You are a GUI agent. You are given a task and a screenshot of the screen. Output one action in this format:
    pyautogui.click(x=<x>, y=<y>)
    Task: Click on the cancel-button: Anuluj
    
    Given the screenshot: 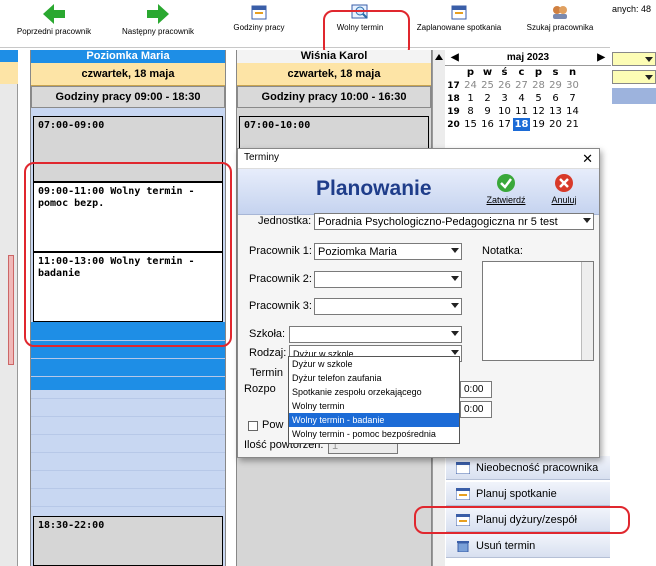 What is the action you would take?
    pyautogui.click(x=564, y=189)
    